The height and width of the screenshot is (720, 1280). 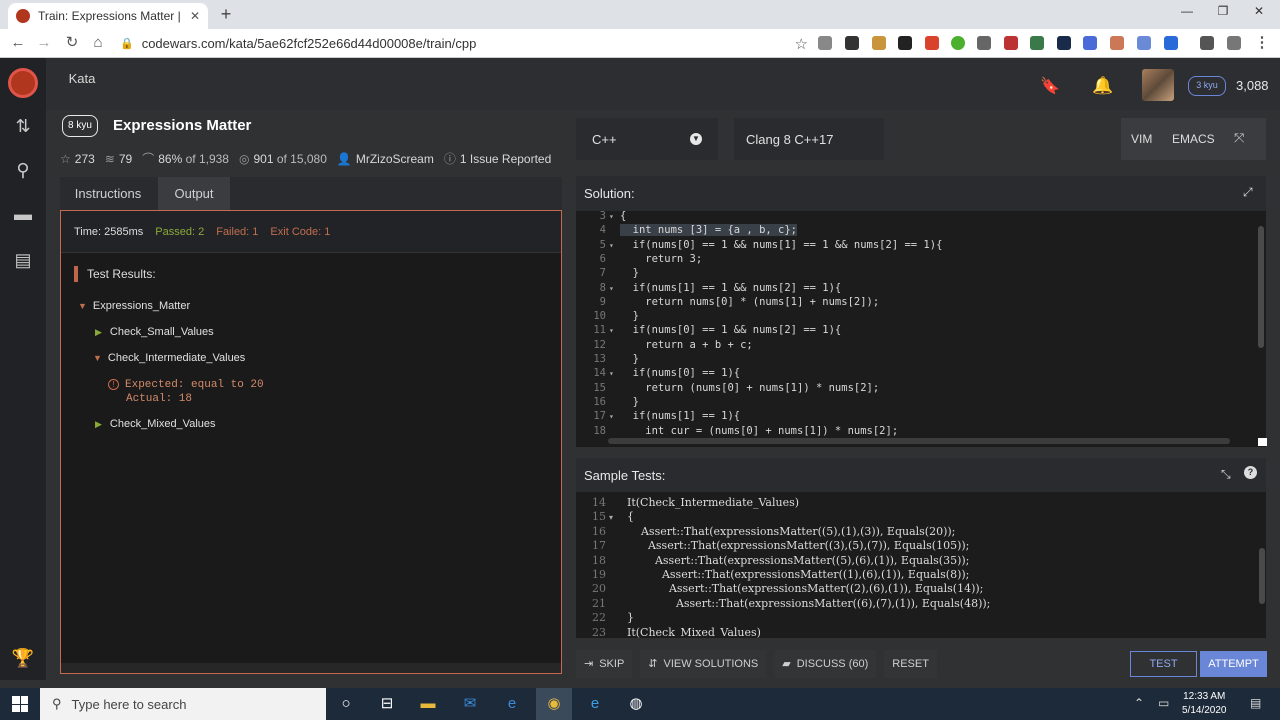 What do you see at coordinates (169, 358) in the screenshot?
I see `test-node: ▼ Check_Intermediate_Values` at bounding box center [169, 358].